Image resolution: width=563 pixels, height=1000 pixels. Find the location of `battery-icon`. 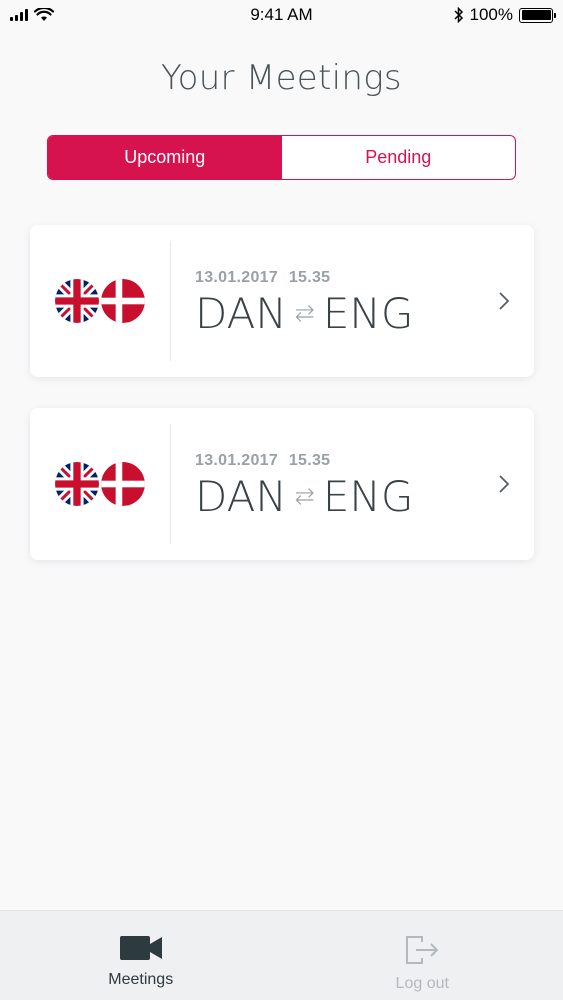

battery-icon is located at coordinates (537, 15).